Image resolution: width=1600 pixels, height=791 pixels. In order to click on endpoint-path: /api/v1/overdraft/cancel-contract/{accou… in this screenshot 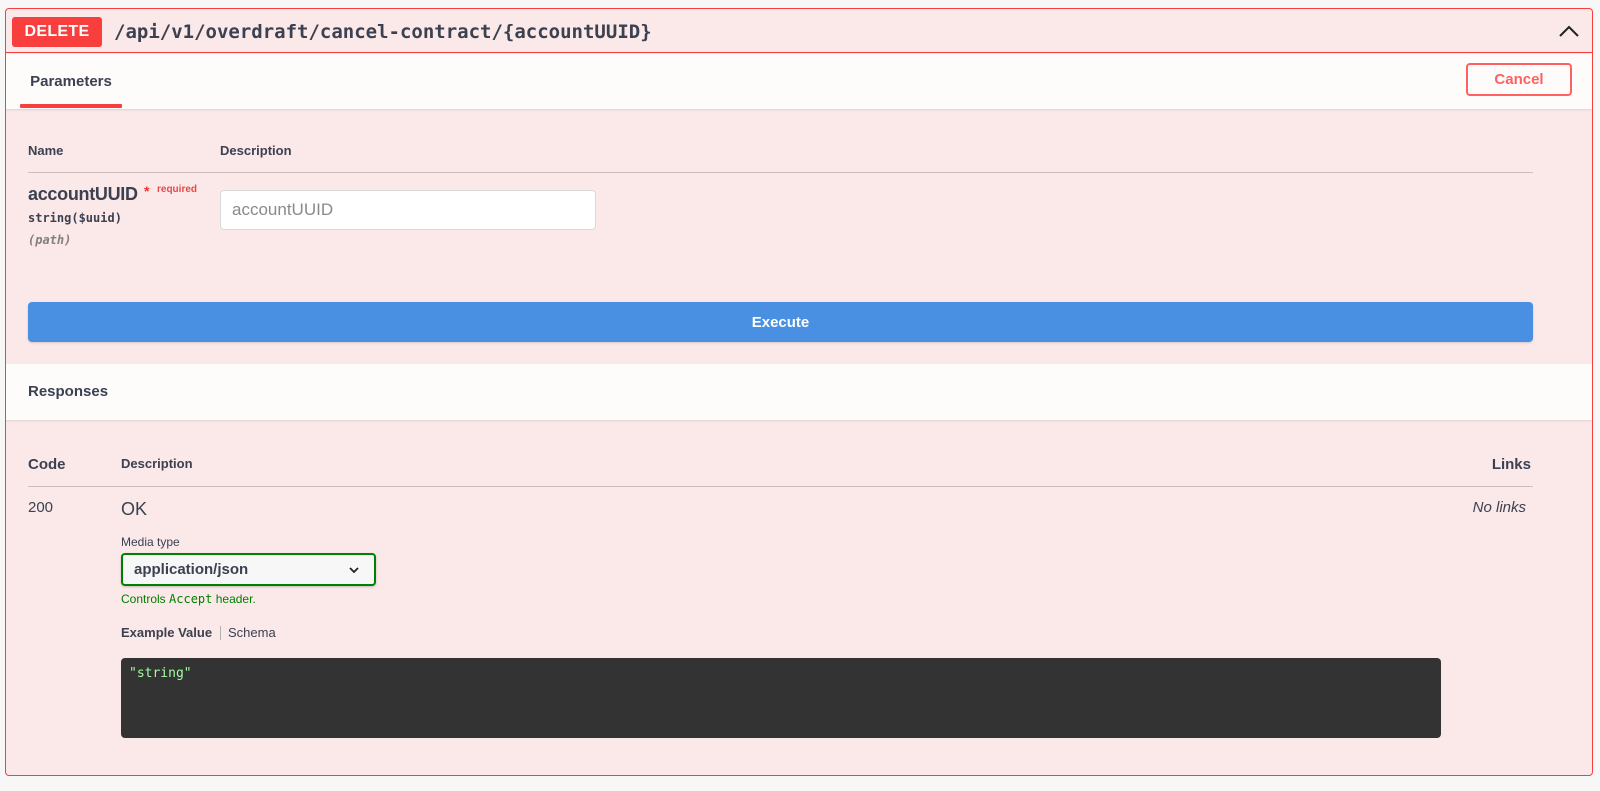, I will do `click(383, 32)`.